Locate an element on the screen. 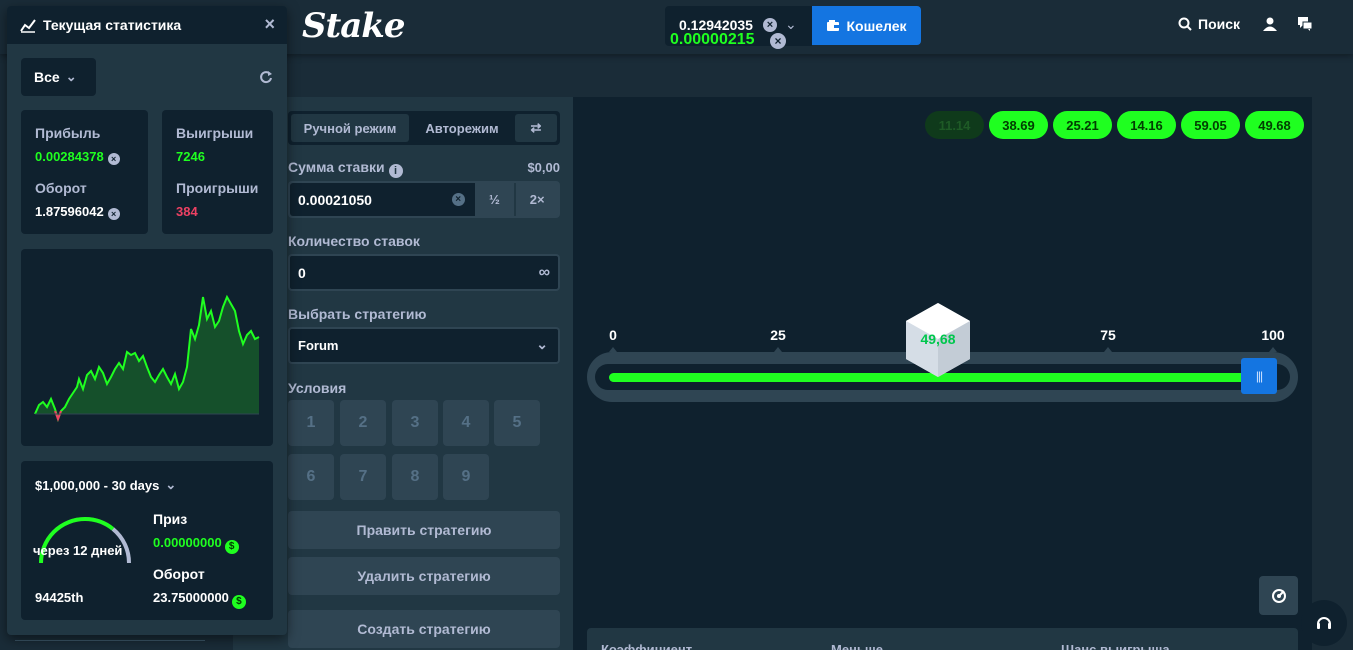  race-selector: $1,000,000 - 30 days ⌄ is located at coordinates (105, 485).